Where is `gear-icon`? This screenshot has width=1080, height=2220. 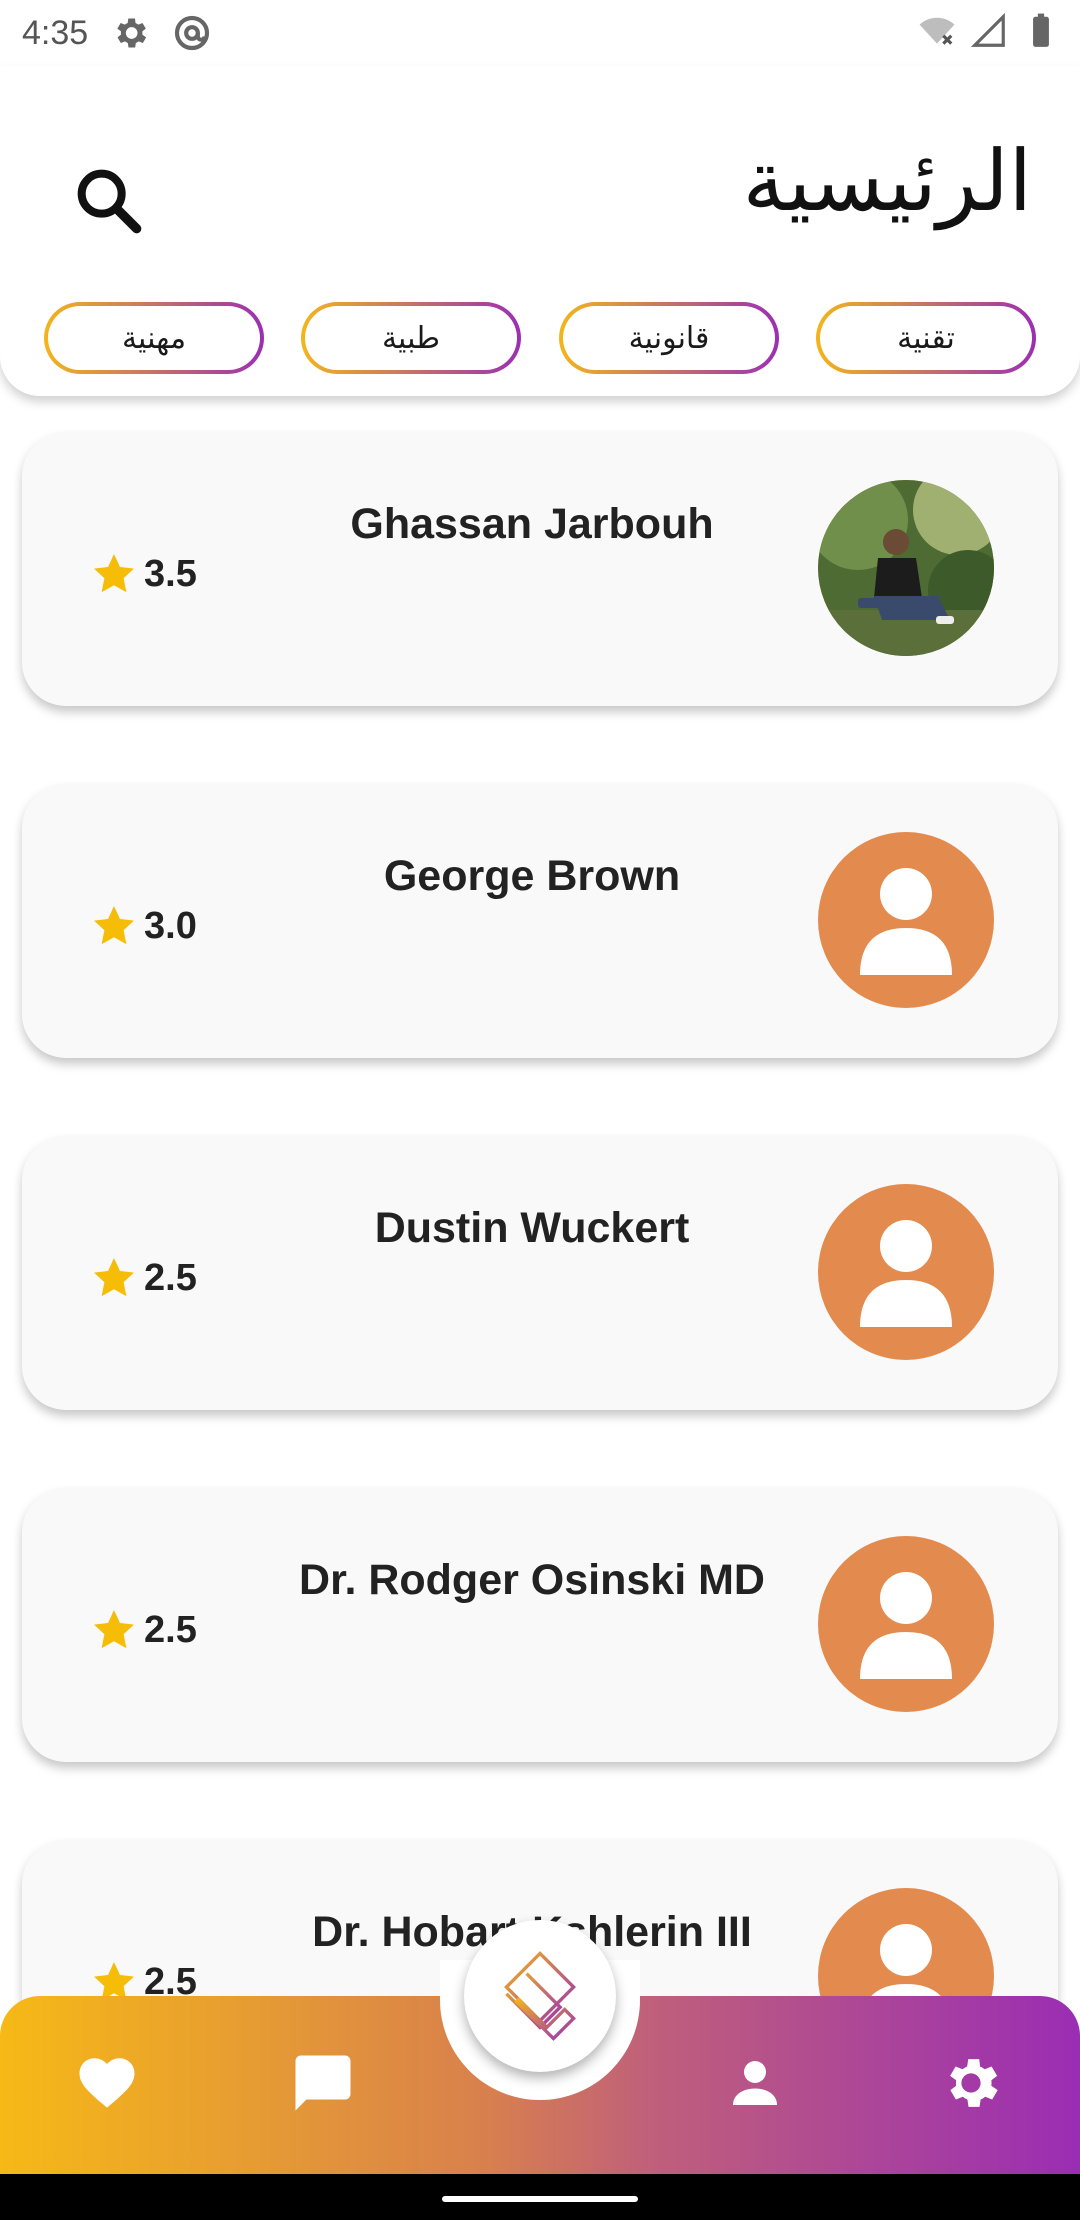
gear-icon is located at coordinates (974, 2083).